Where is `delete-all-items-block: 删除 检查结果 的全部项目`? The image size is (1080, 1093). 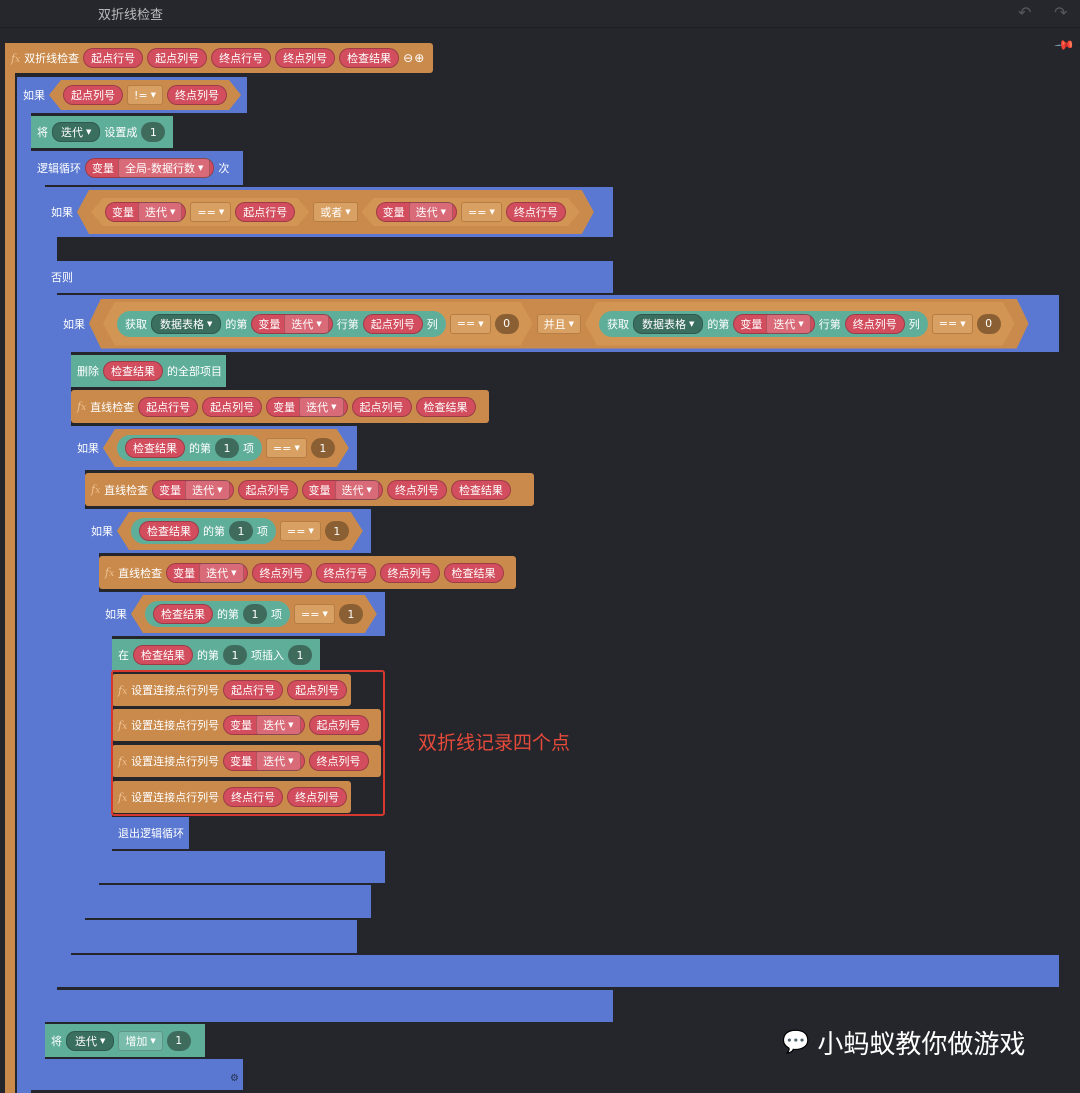
delete-all-items-block: 删除 检查结果 的全部项目 is located at coordinates (148, 371).